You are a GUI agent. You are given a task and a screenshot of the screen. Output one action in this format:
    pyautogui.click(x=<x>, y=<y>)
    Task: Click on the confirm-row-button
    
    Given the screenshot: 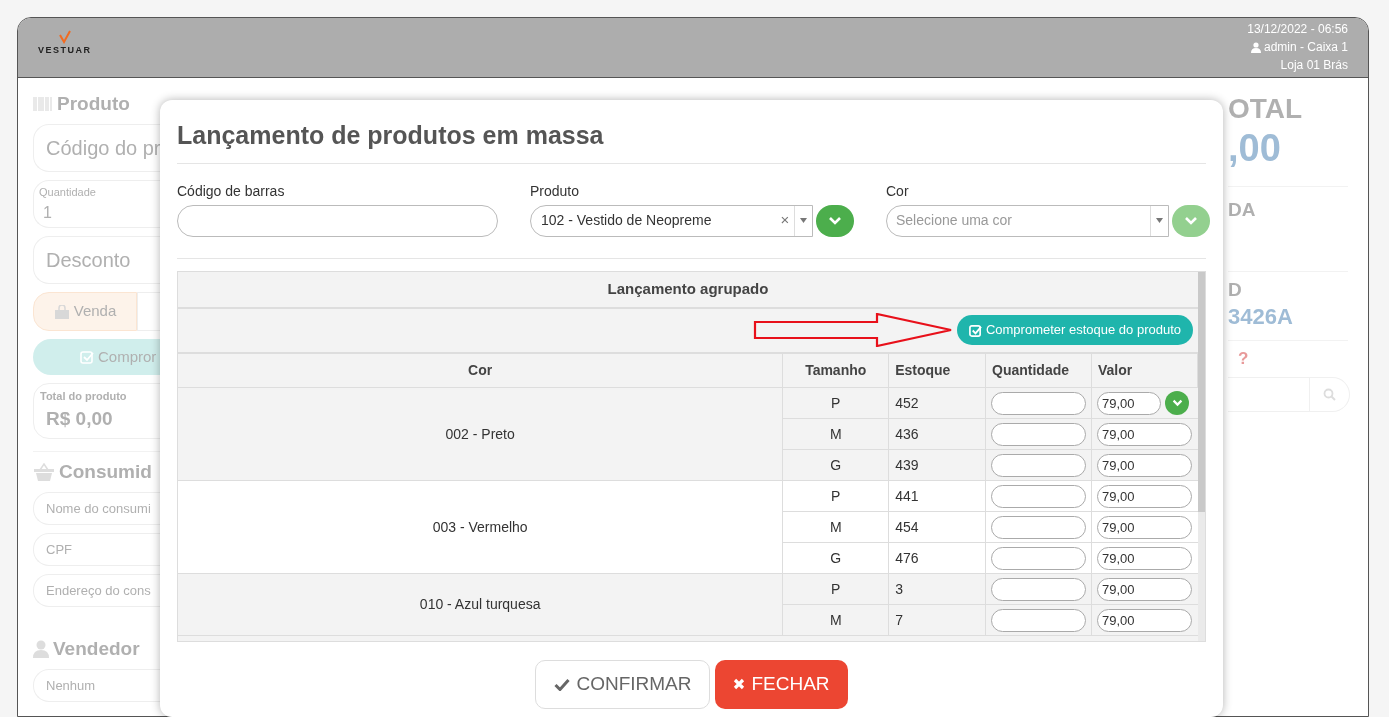 What is the action you would take?
    pyautogui.click(x=1177, y=403)
    